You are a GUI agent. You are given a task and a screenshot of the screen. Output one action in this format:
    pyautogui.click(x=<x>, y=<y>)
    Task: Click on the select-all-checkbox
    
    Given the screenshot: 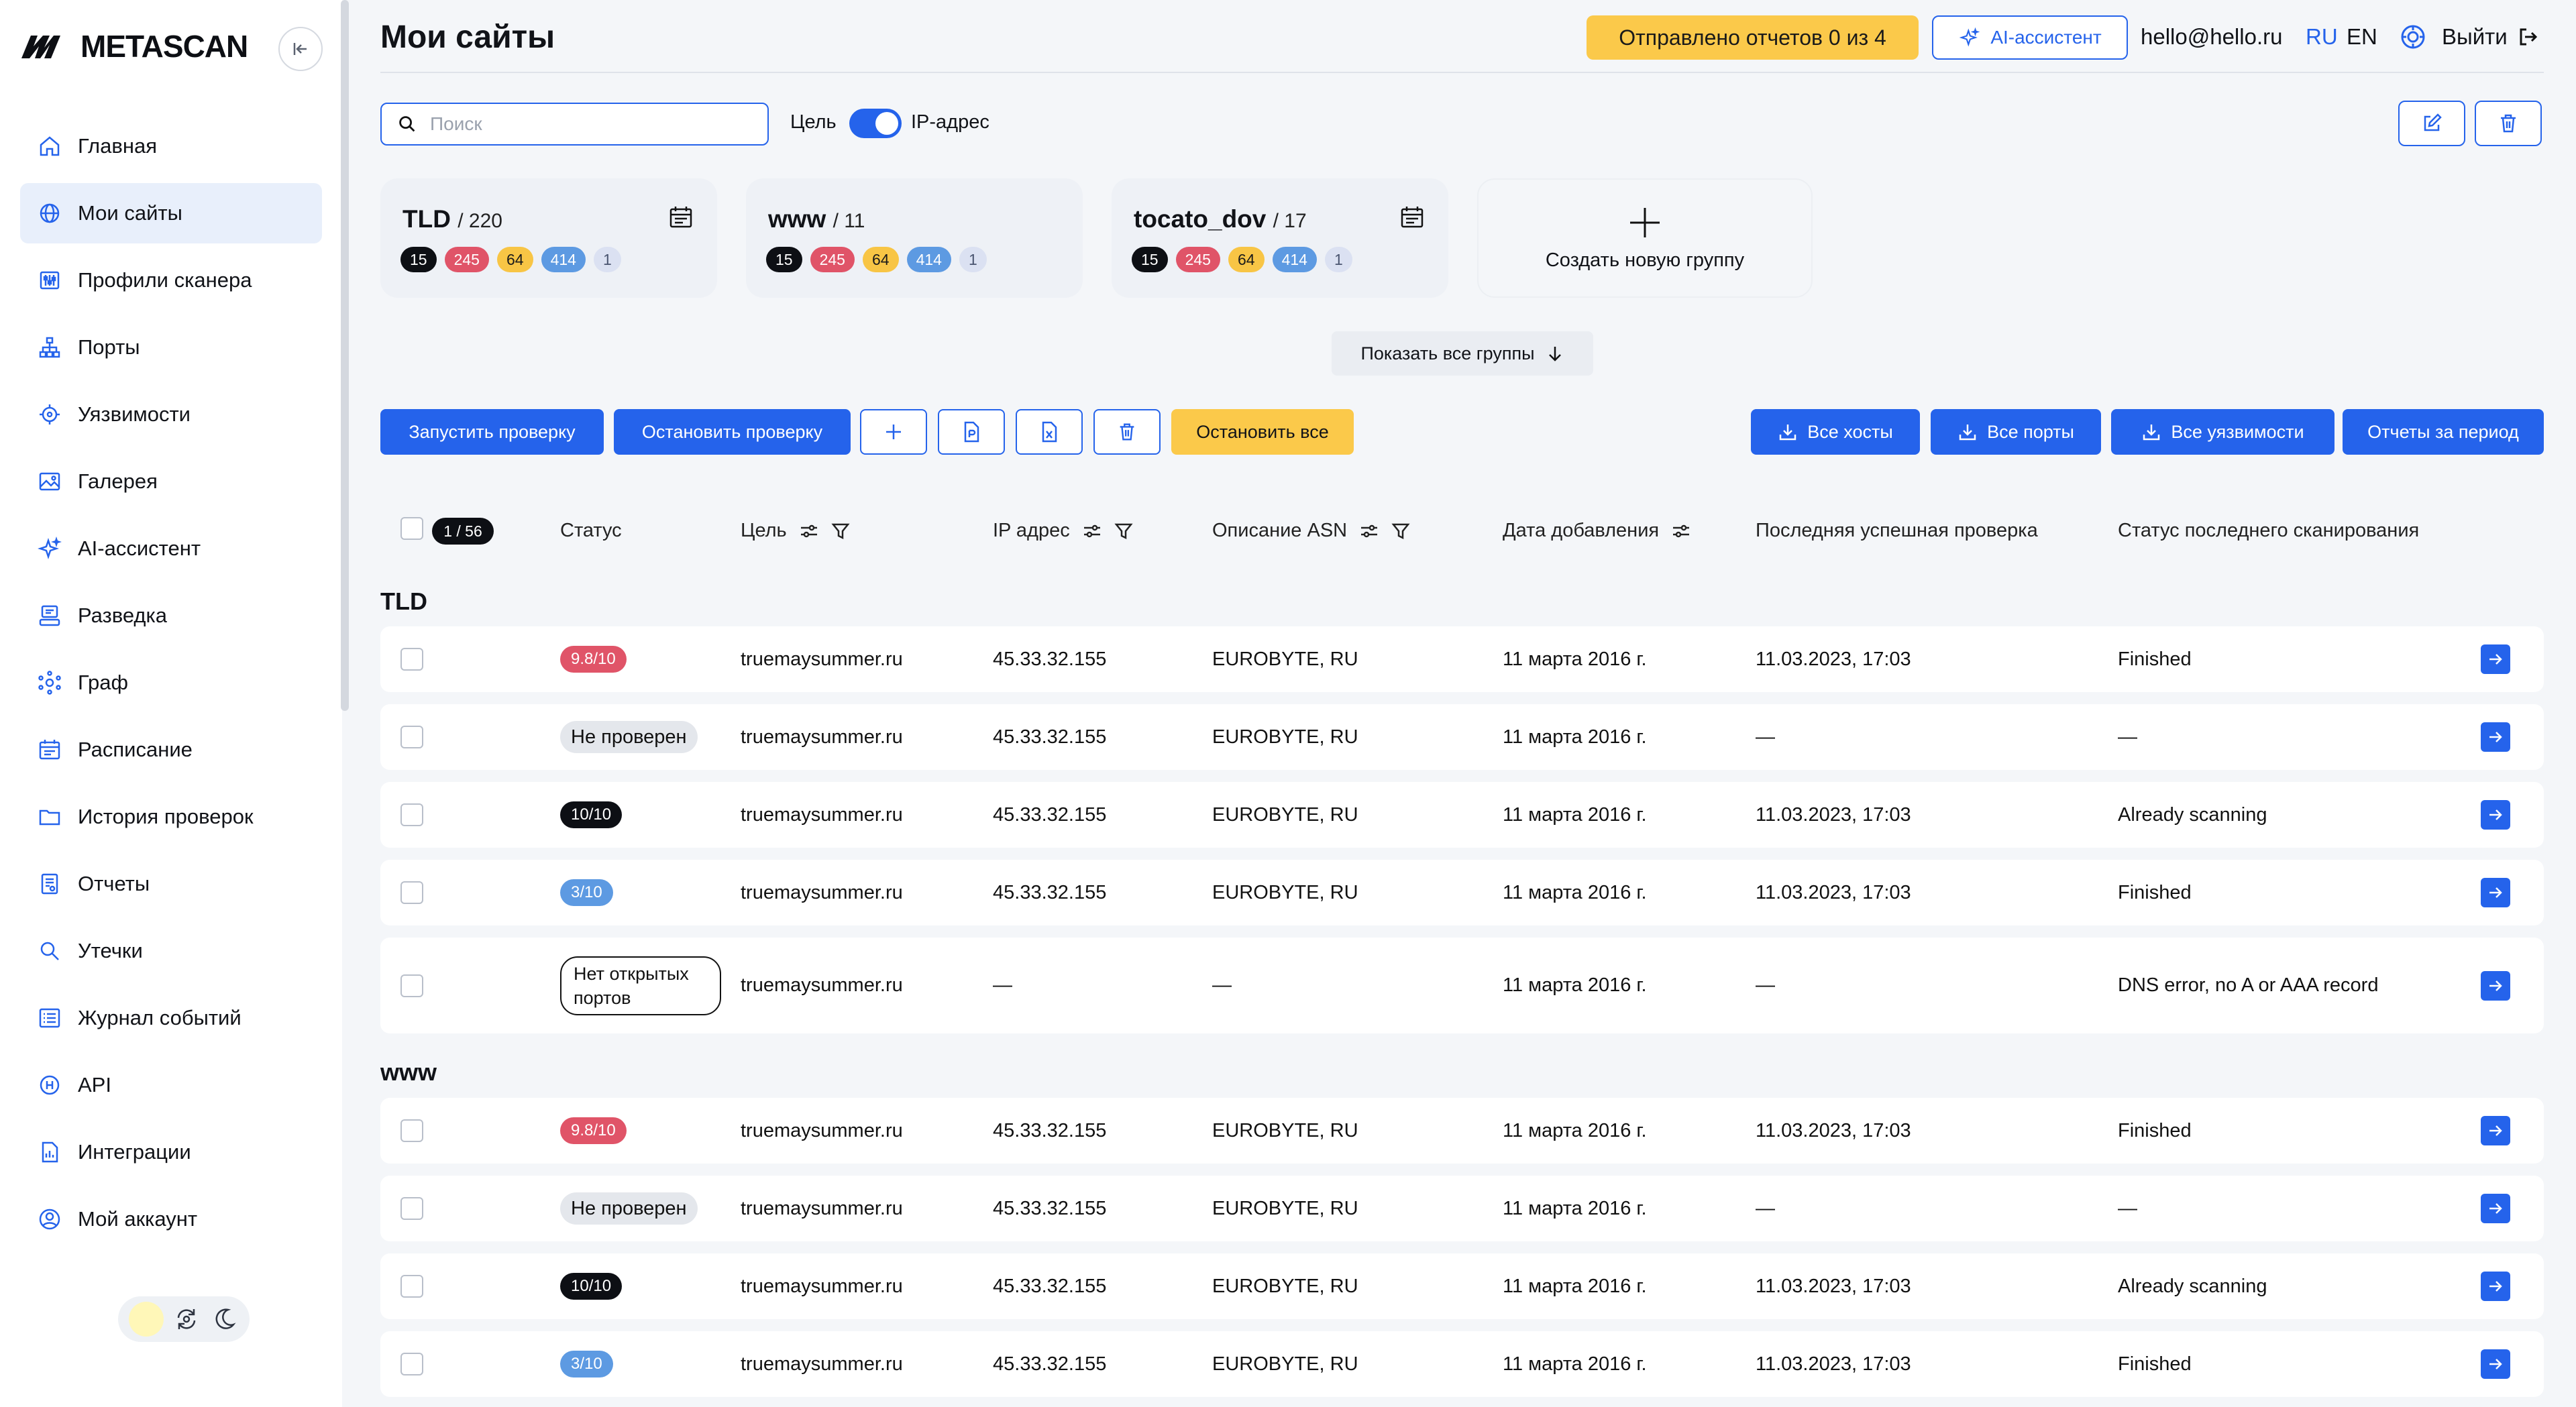 What is the action you would take?
    pyautogui.click(x=411, y=528)
    